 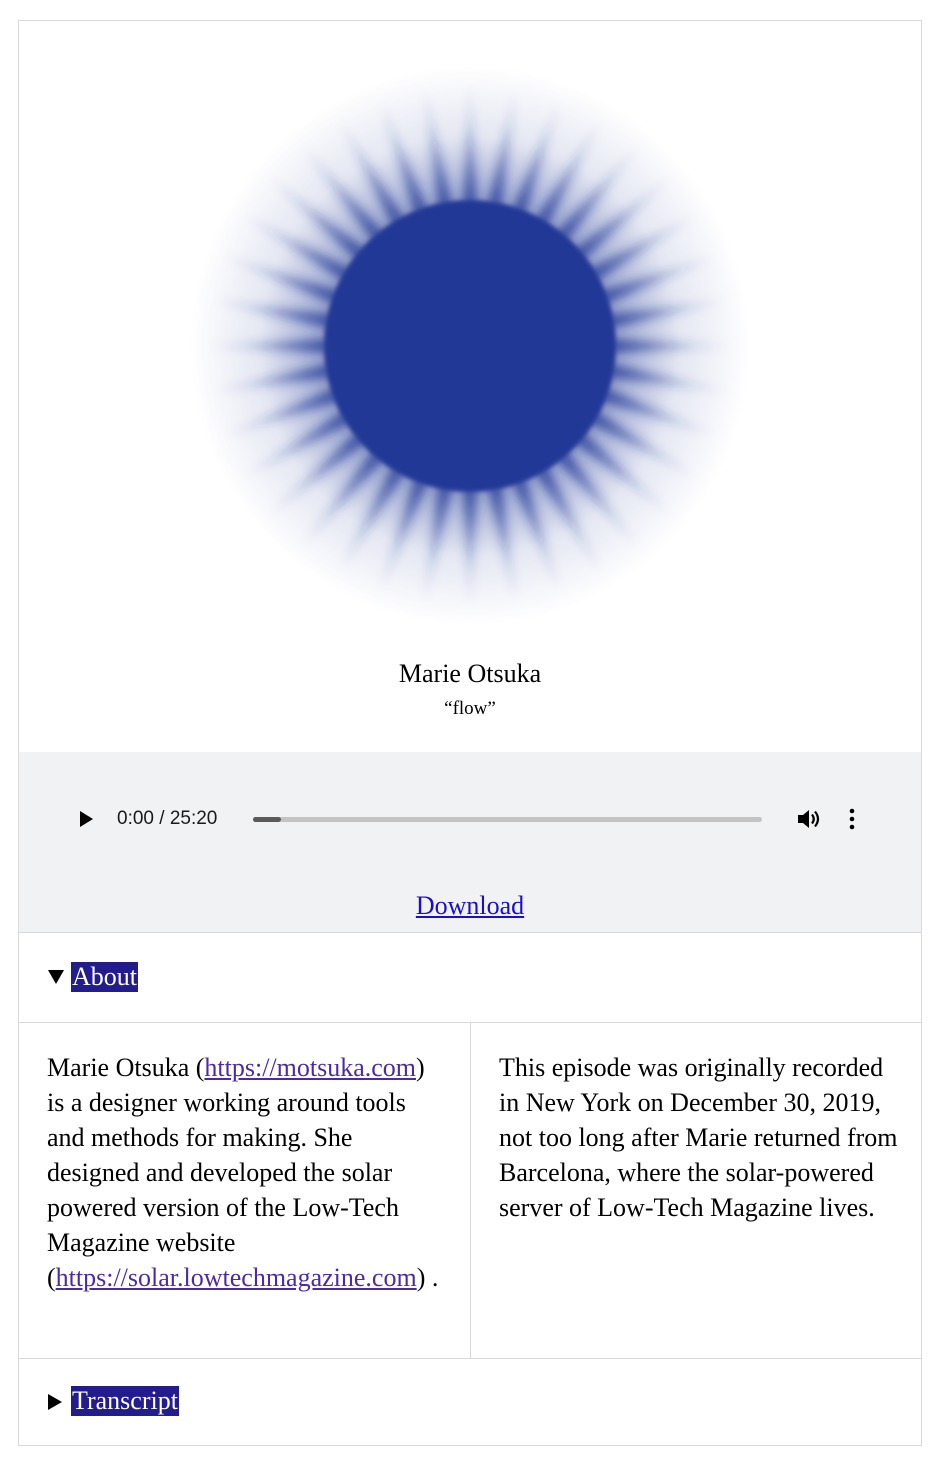 I want to click on download-row: Download, so click(x=470, y=906).